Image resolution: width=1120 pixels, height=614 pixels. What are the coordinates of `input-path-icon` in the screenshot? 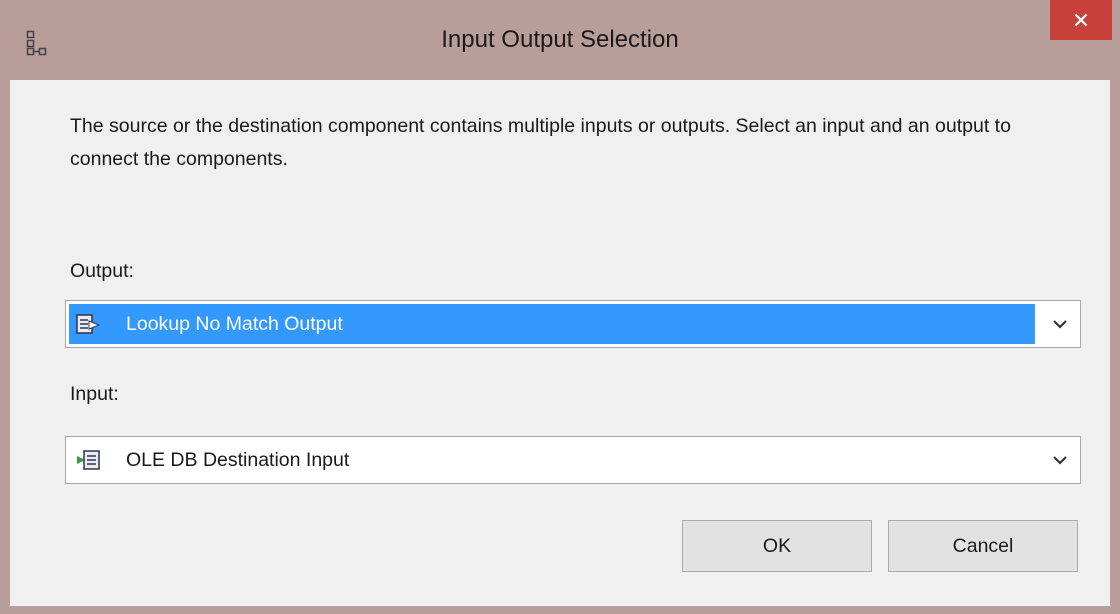 It's located at (88, 460).